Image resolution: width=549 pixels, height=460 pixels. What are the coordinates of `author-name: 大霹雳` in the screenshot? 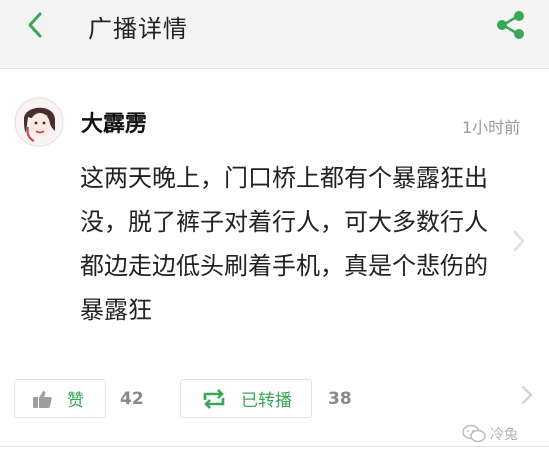 It's located at (114, 122).